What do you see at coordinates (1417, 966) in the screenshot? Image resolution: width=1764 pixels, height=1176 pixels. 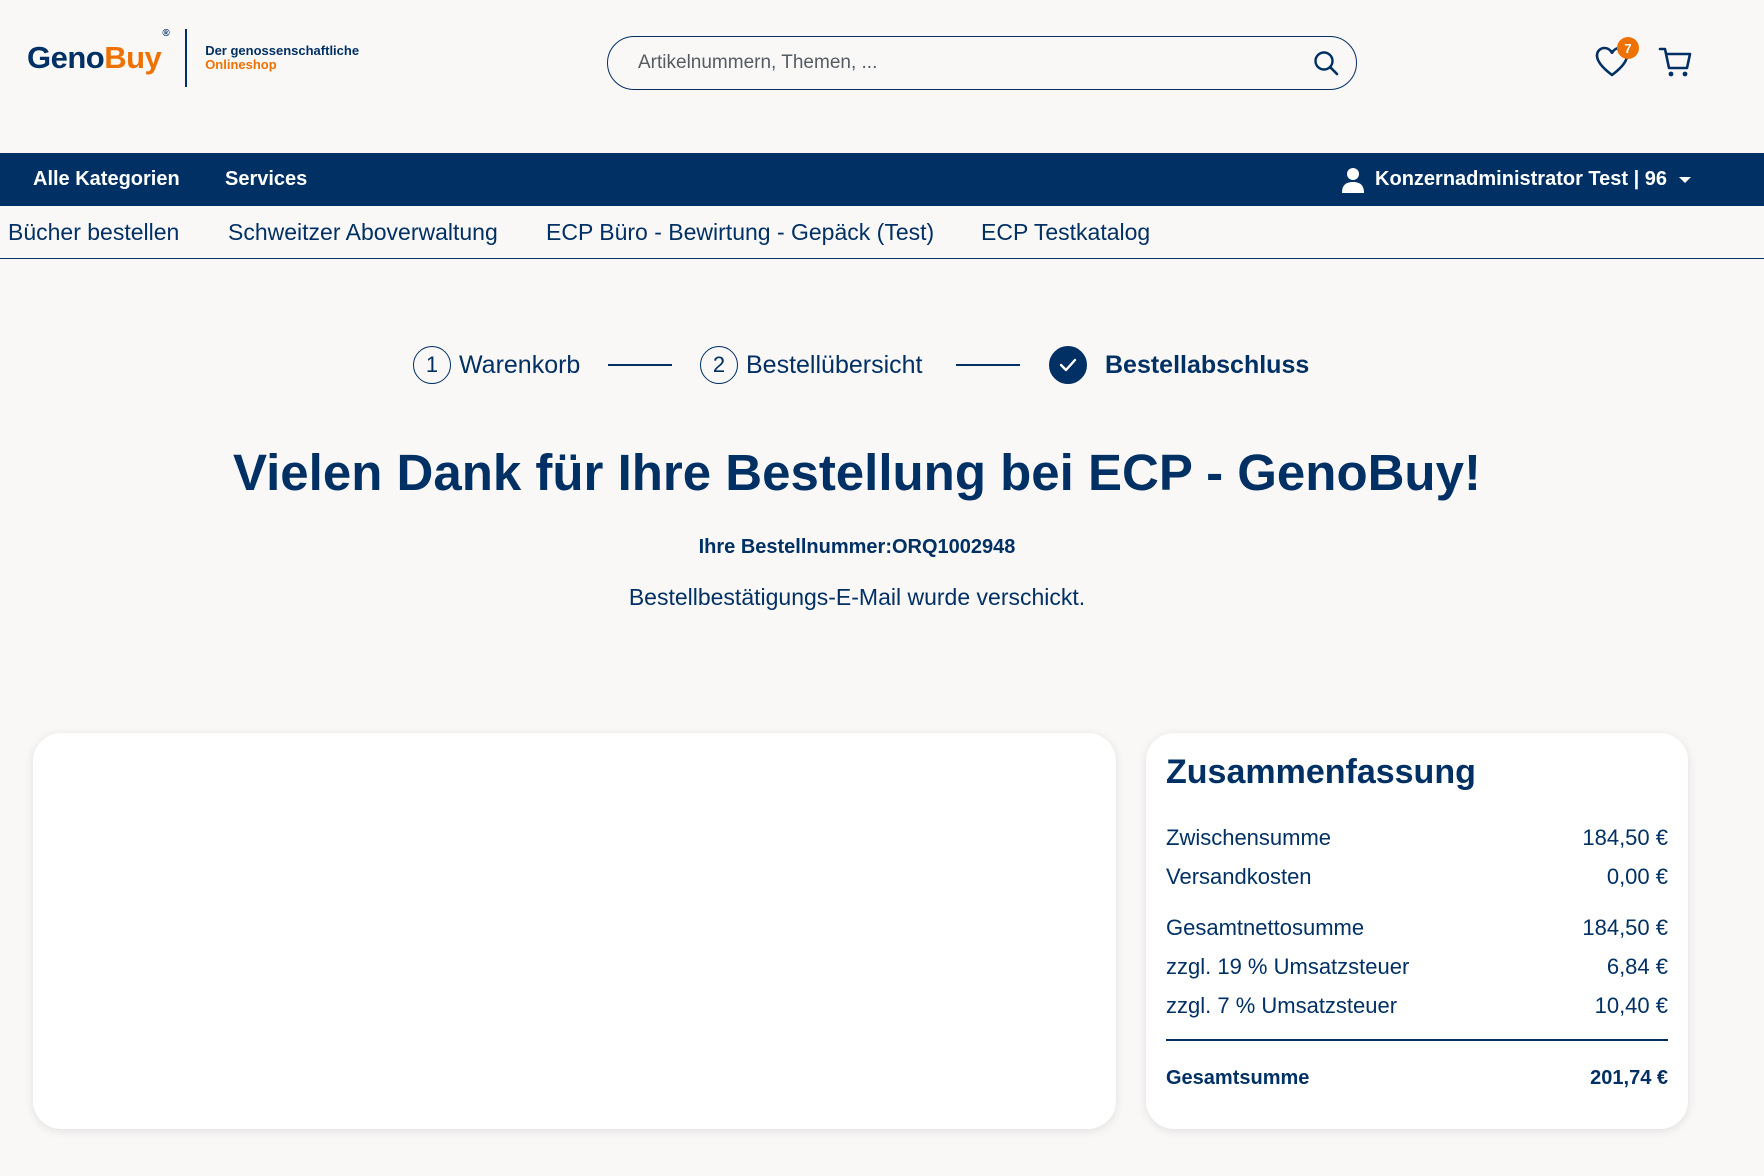 I see `summary-row-ust-19: zzgl. 19 % Umsatzsteuer 6,84 €` at bounding box center [1417, 966].